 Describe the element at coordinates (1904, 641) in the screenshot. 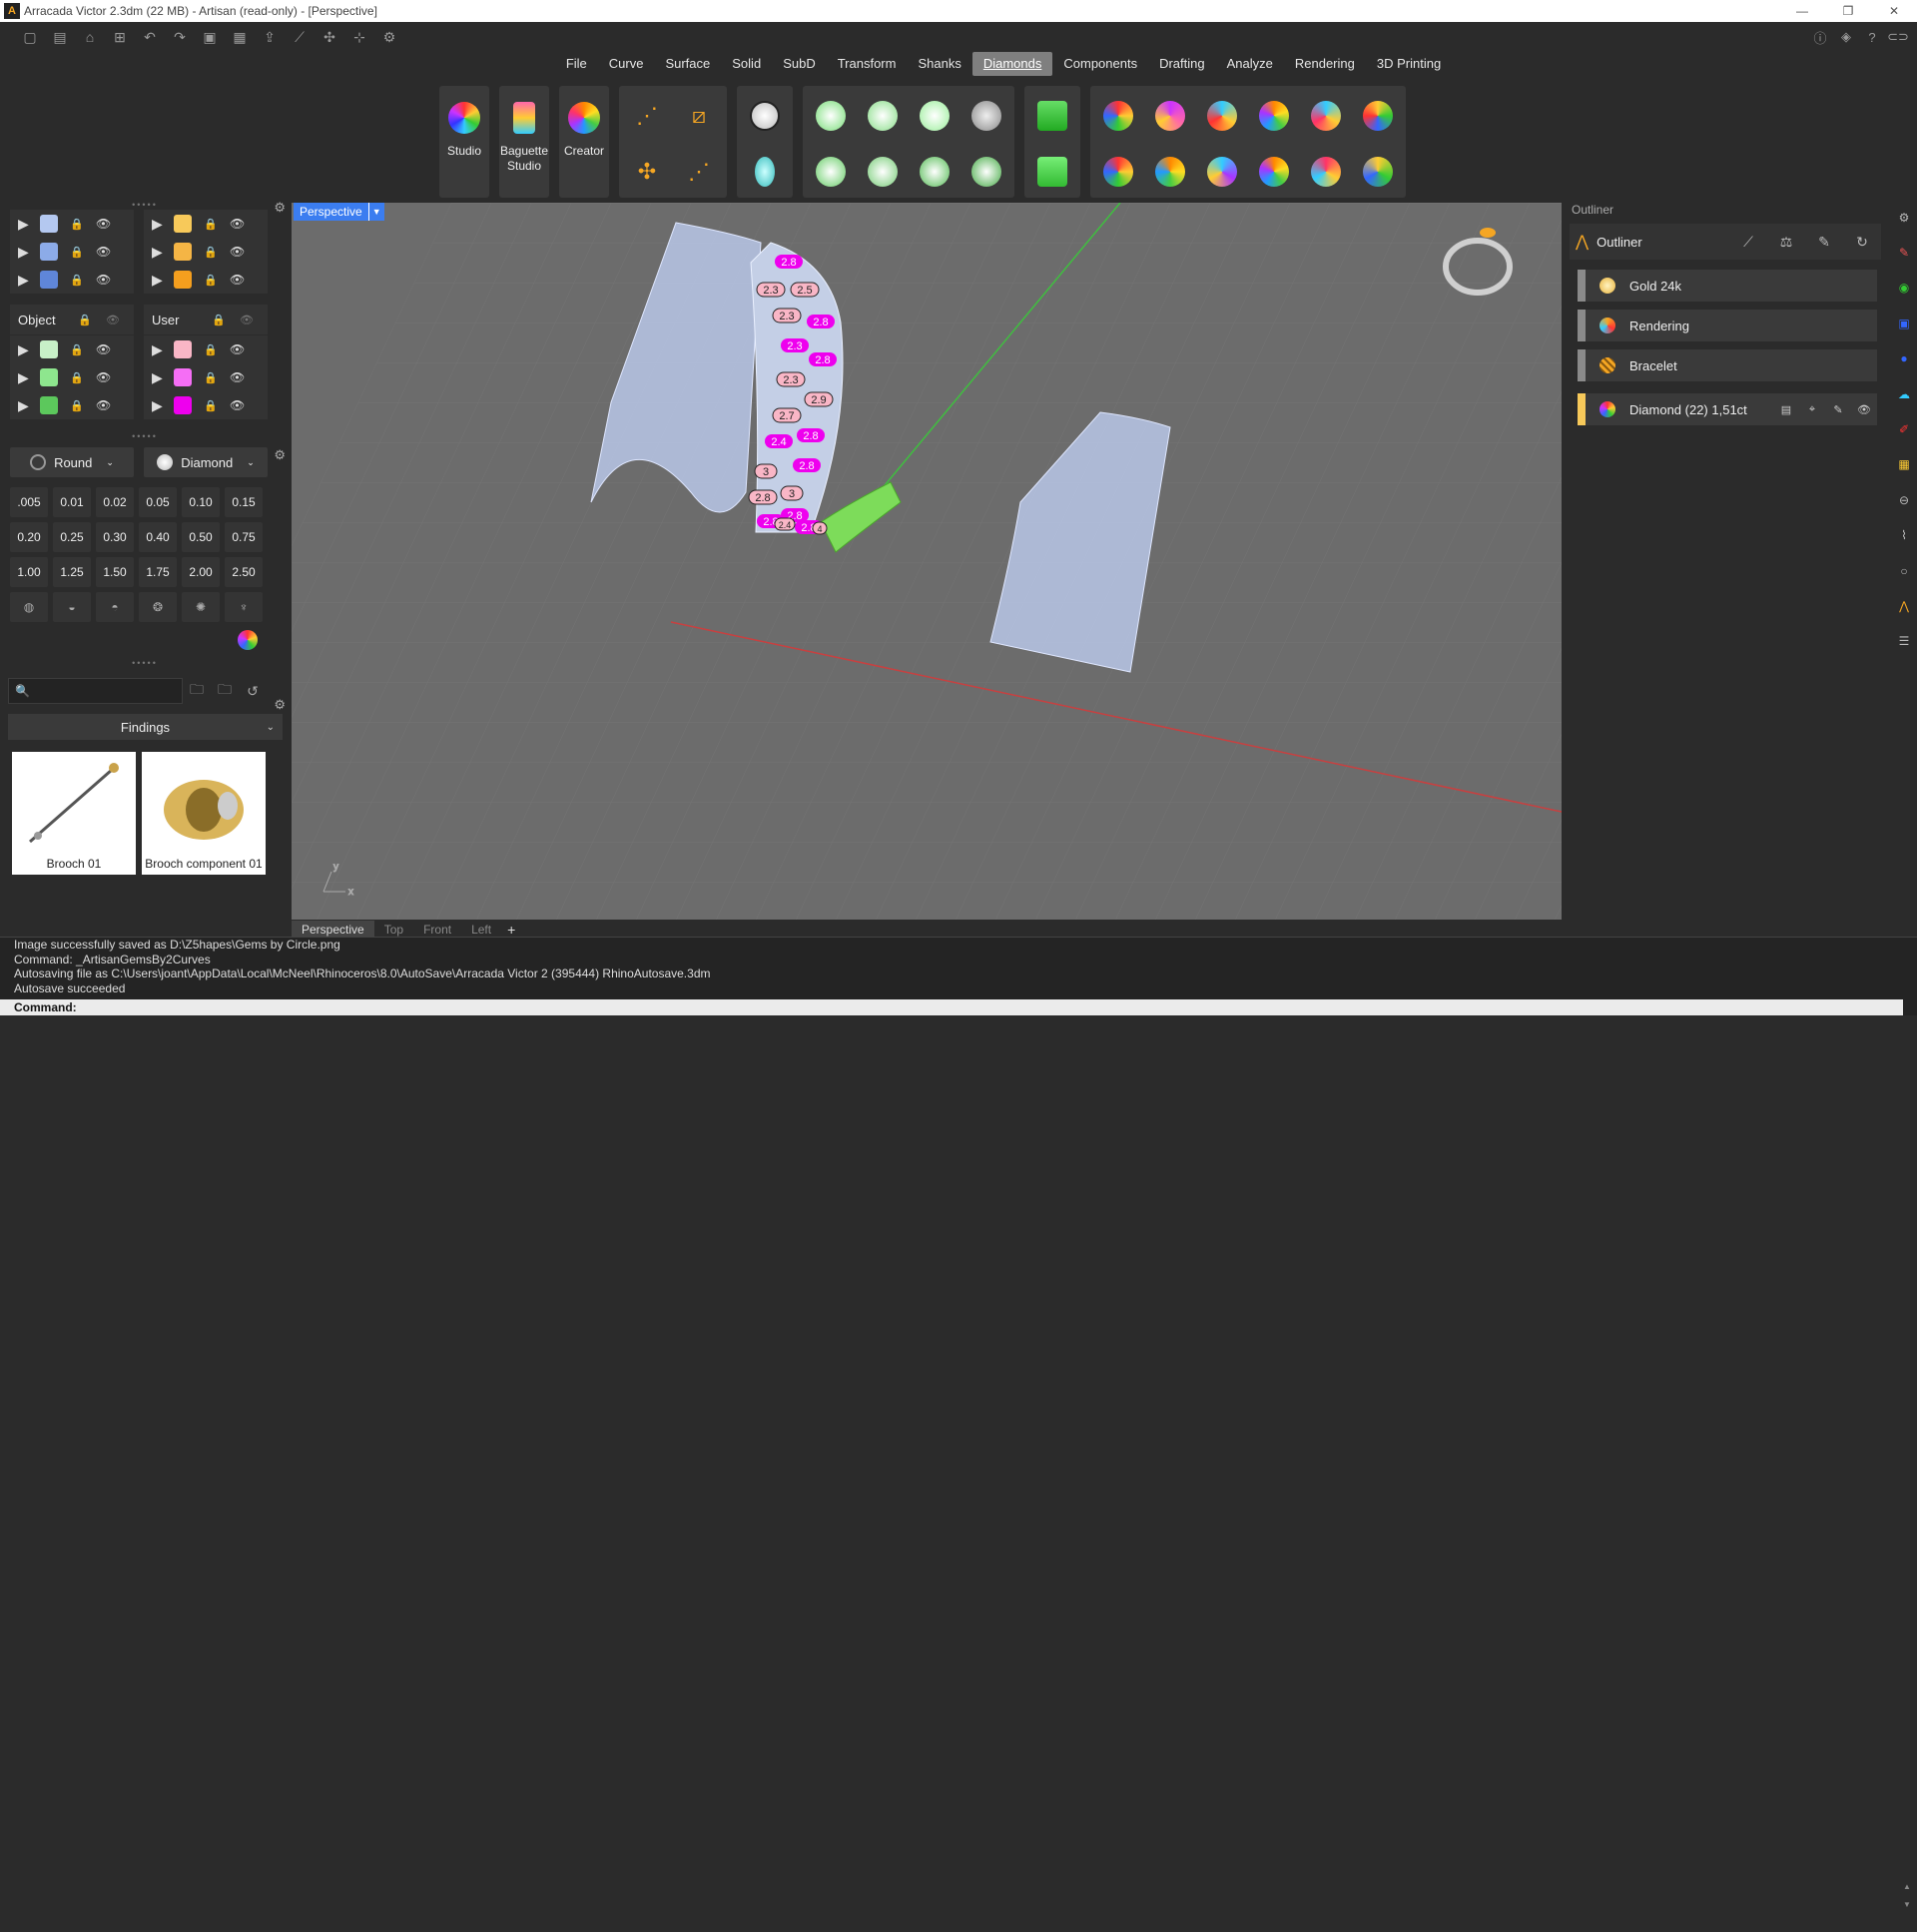

I see `list-icon: ☰` at that location.